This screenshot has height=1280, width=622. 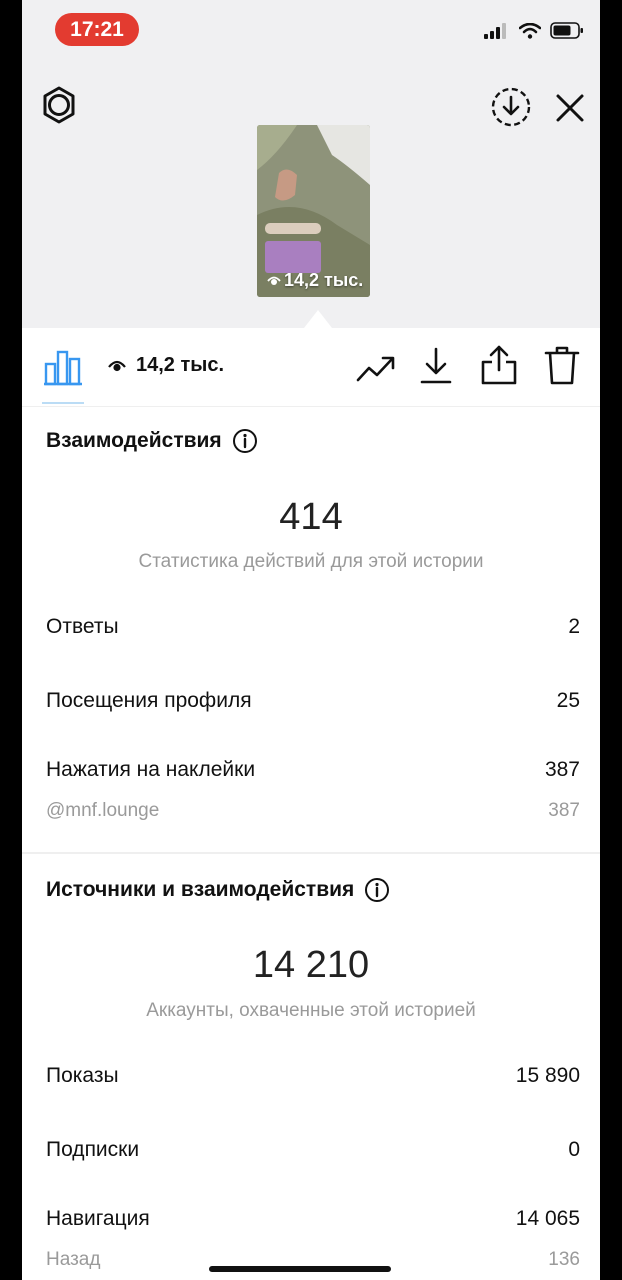 I want to click on stat-value: 15 890, so click(x=547, y=1075).